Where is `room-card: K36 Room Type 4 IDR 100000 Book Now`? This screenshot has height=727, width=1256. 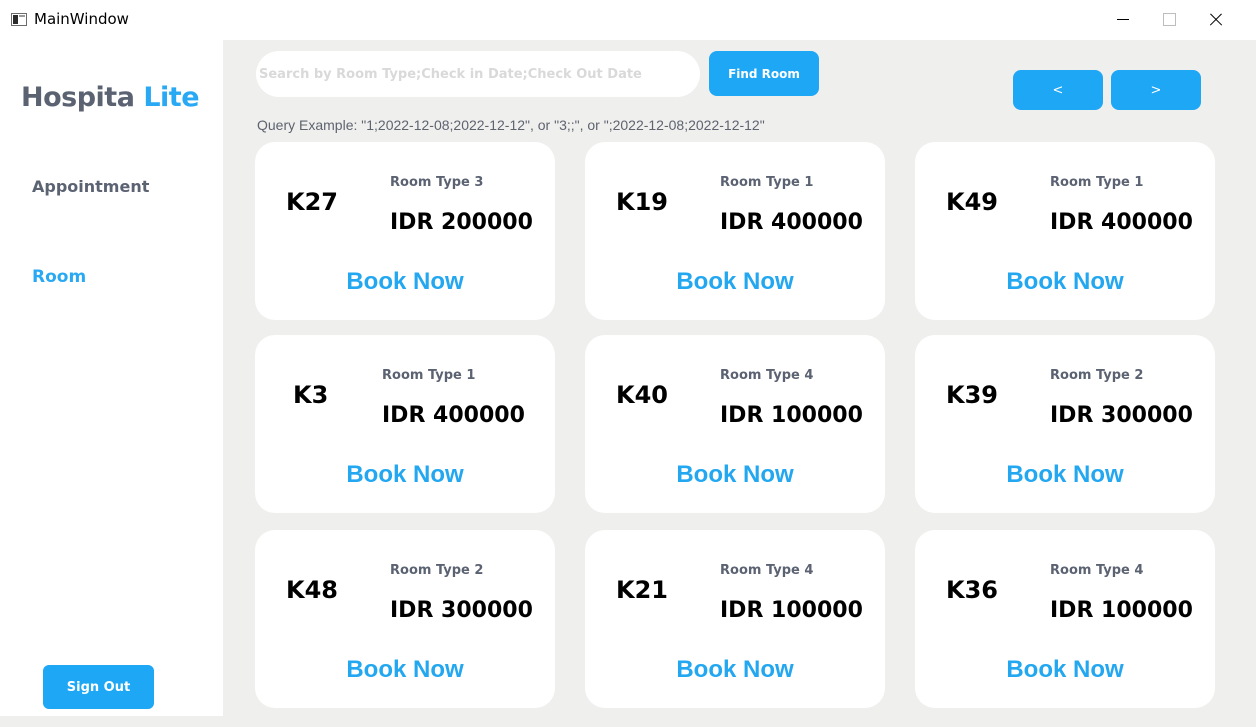 room-card: K36 Room Type 4 IDR 100000 Book Now is located at coordinates (1065, 619).